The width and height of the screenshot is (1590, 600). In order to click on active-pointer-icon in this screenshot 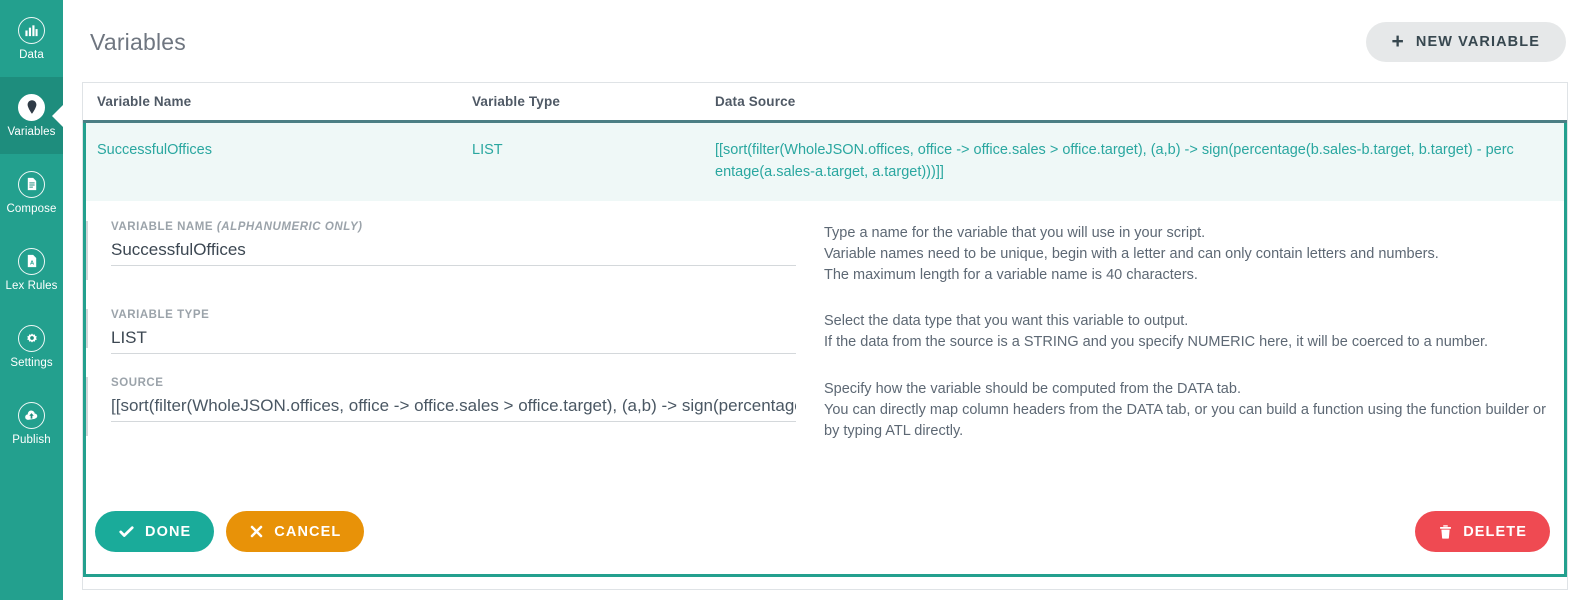, I will do `click(57, 115)`.